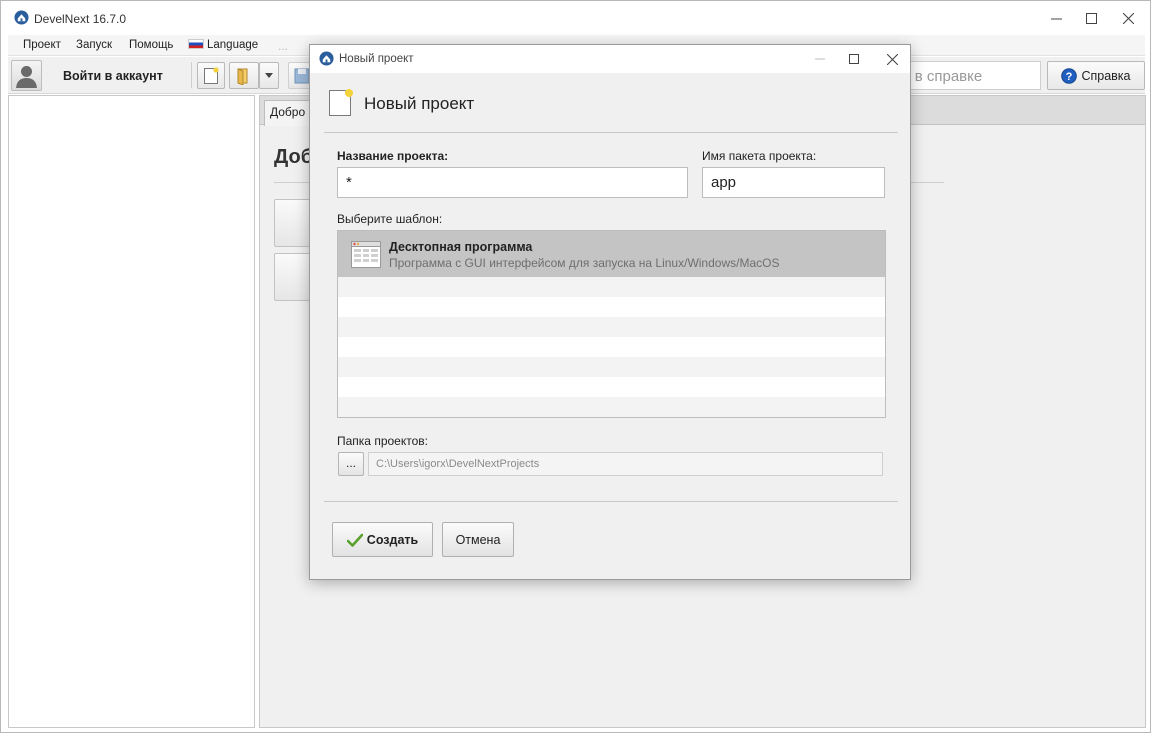  What do you see at coordinates (611, 501) in the screenshot?
I see `dialog-bottom-divider` at bounding box center [611, 501].